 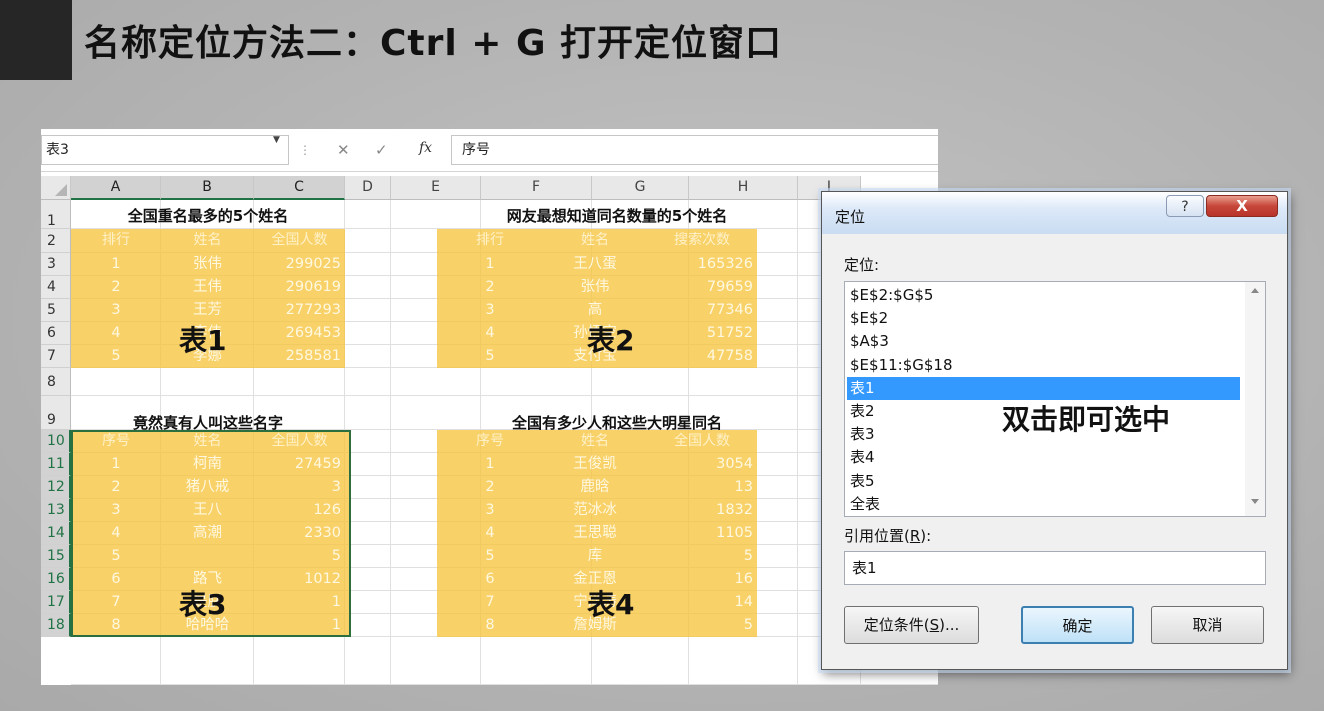 I want to click on cancel-icon: ✕, so click(x=343, y=150).